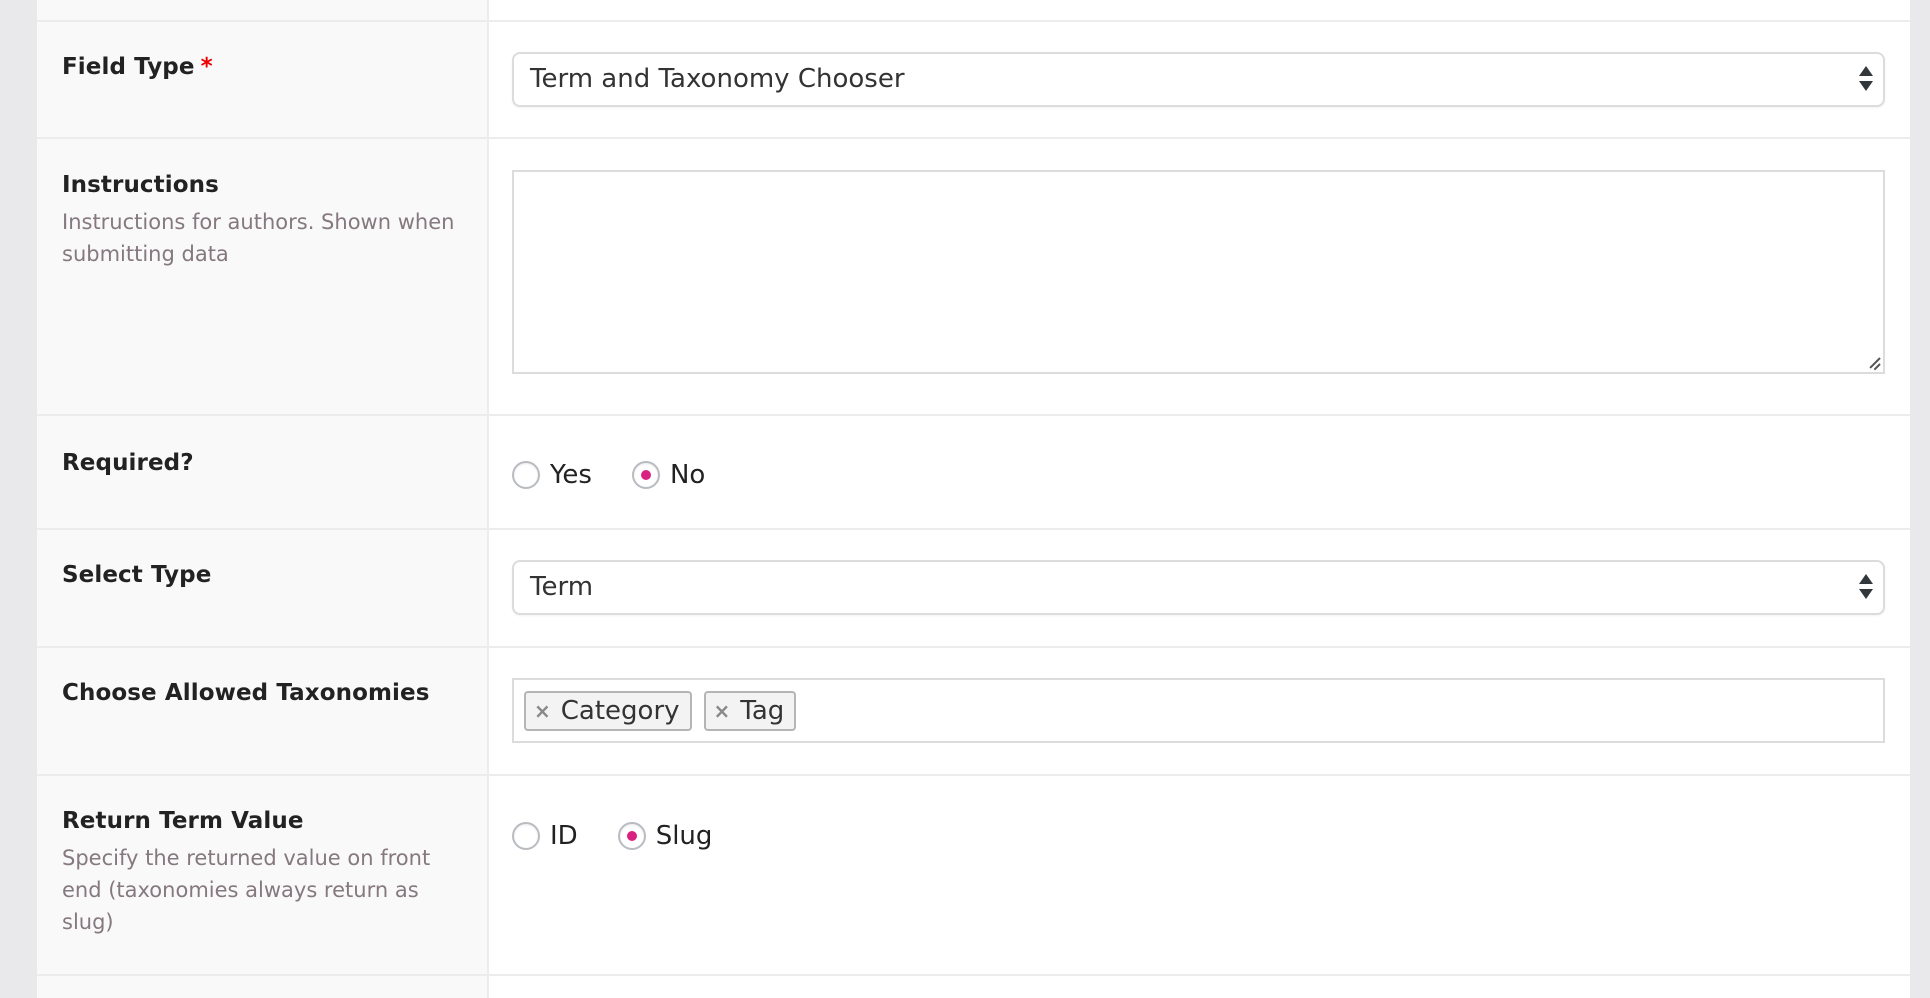  I want to click on taxonomies-field: × Category × Tag, so click(1198, 710).